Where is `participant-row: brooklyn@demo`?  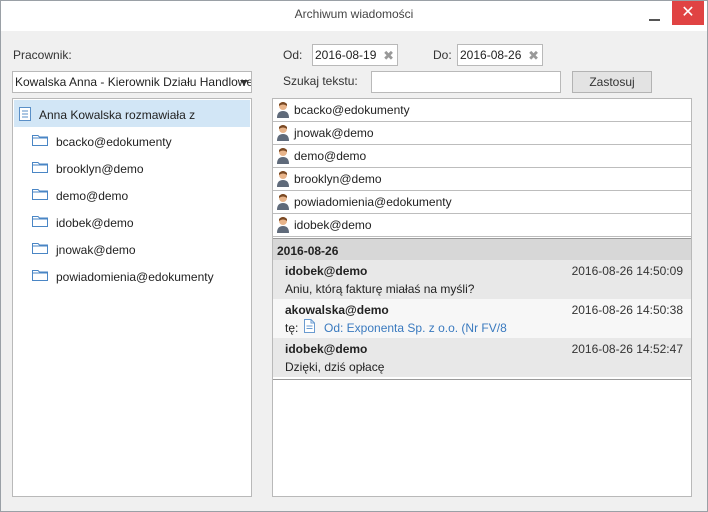 participant-row: brooklyn@demo is located at coordinates (482, 179).